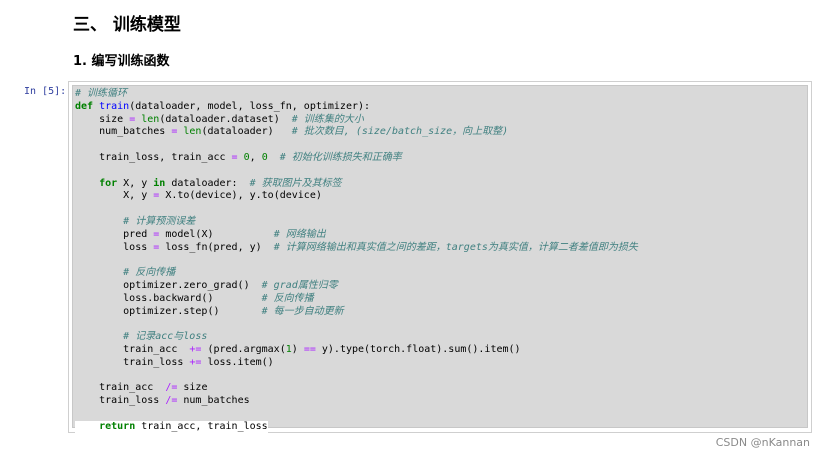 This screenshot has height=457, width=825. I want to click on code-comment: # 计算网络输出和真实值之间的差距，targets为真实值，计算二者差值即为损失, so click(455, 247).